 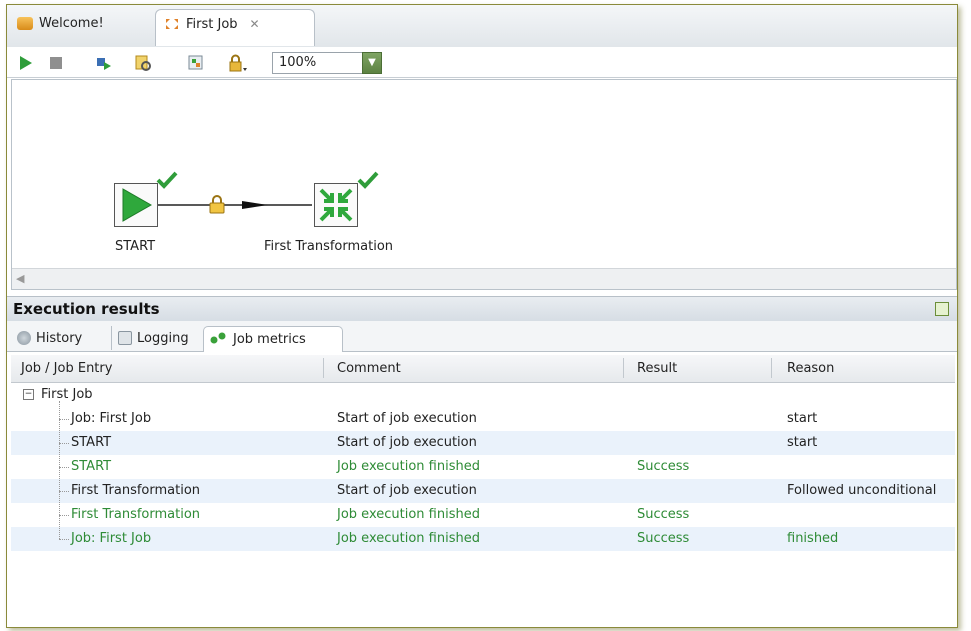 What do you see at coordinates (482, 62) in the screenshot?
I see `job-toolbar: 100% ▼` at bounding box center [482, 62].